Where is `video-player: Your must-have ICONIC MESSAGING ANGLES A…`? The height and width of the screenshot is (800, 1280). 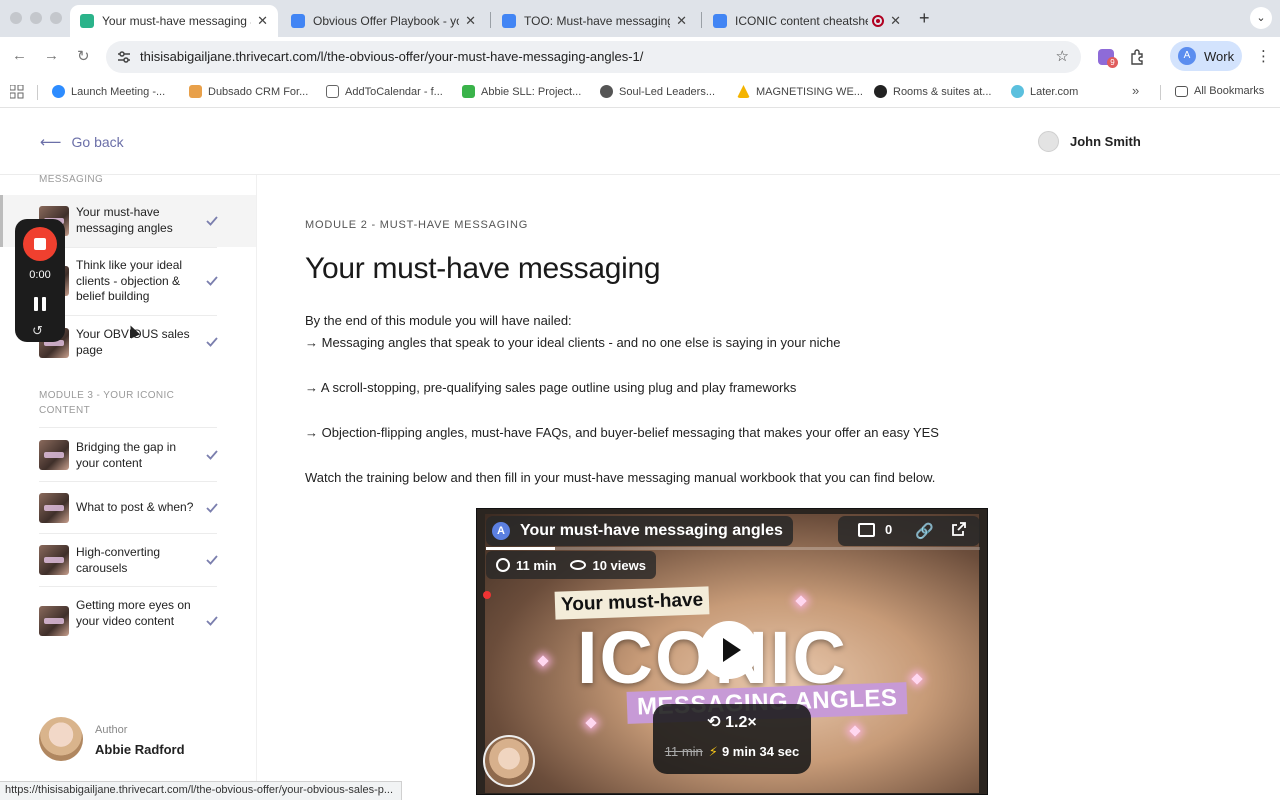
video-player: Your must-have ICONIC MESSAGING ANGLES A… is located at coordinates (732, 651).